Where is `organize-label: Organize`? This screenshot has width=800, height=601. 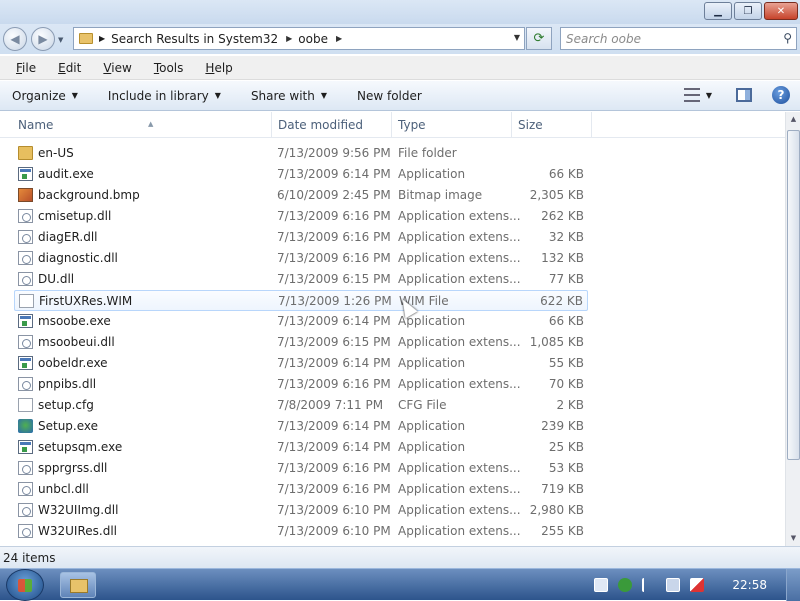 organize-label: Organize is located at coordinates (39, 95).